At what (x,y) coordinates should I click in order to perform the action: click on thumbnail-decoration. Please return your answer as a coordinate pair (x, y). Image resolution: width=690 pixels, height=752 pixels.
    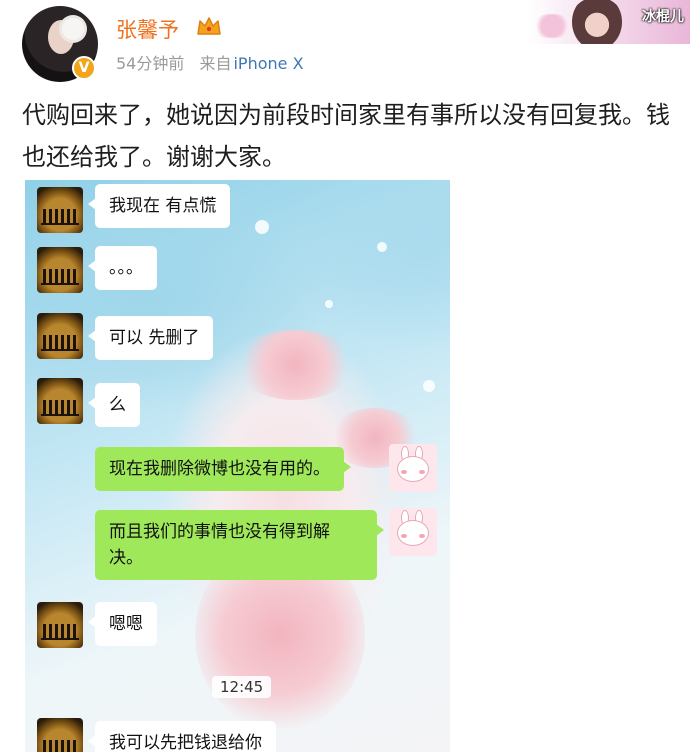
    Looking at the image, I should click on (552, 26).